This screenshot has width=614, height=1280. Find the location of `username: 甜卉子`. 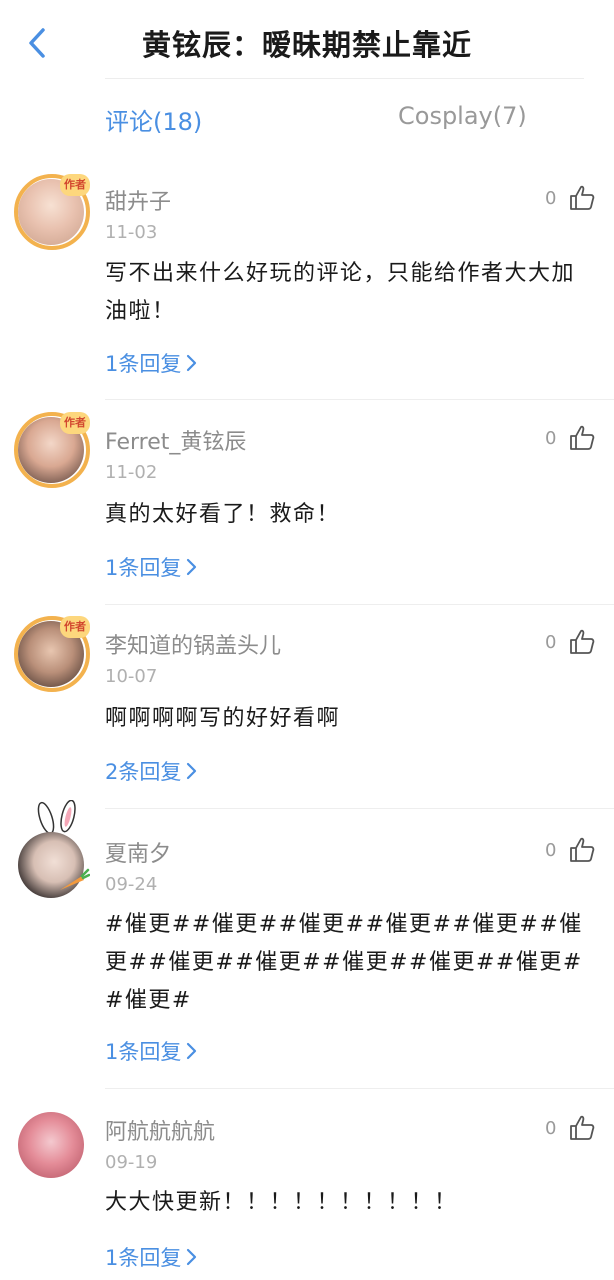

username: 甜卉子 is located at coordinates (138, 200).